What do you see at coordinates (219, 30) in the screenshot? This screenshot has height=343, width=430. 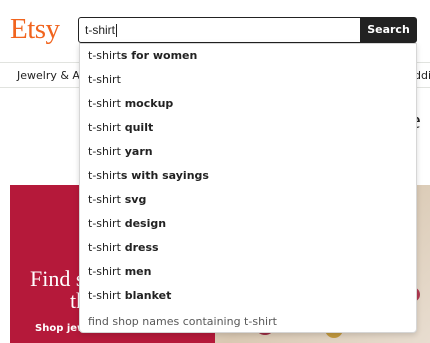 I see `search-input: t-shirt` at bounding box center [219, 30].